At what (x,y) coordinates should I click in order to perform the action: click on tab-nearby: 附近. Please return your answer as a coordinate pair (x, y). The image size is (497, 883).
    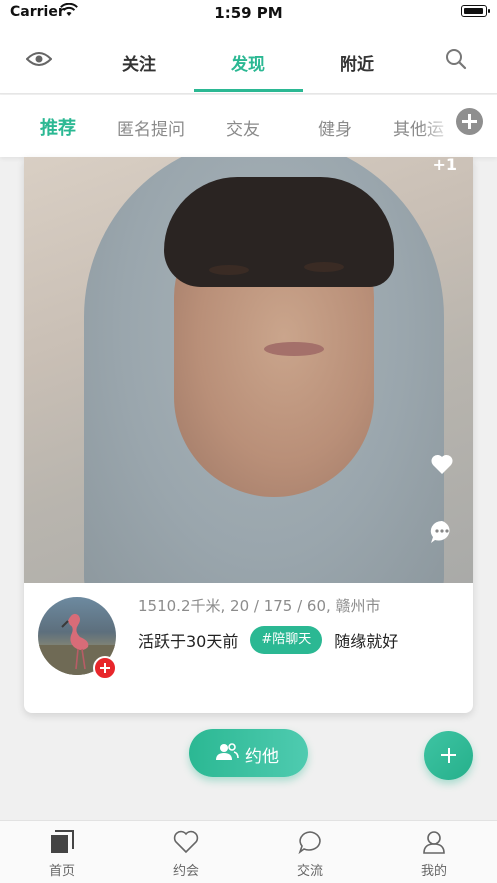
    Looking at the image, I should click on (357, 62).